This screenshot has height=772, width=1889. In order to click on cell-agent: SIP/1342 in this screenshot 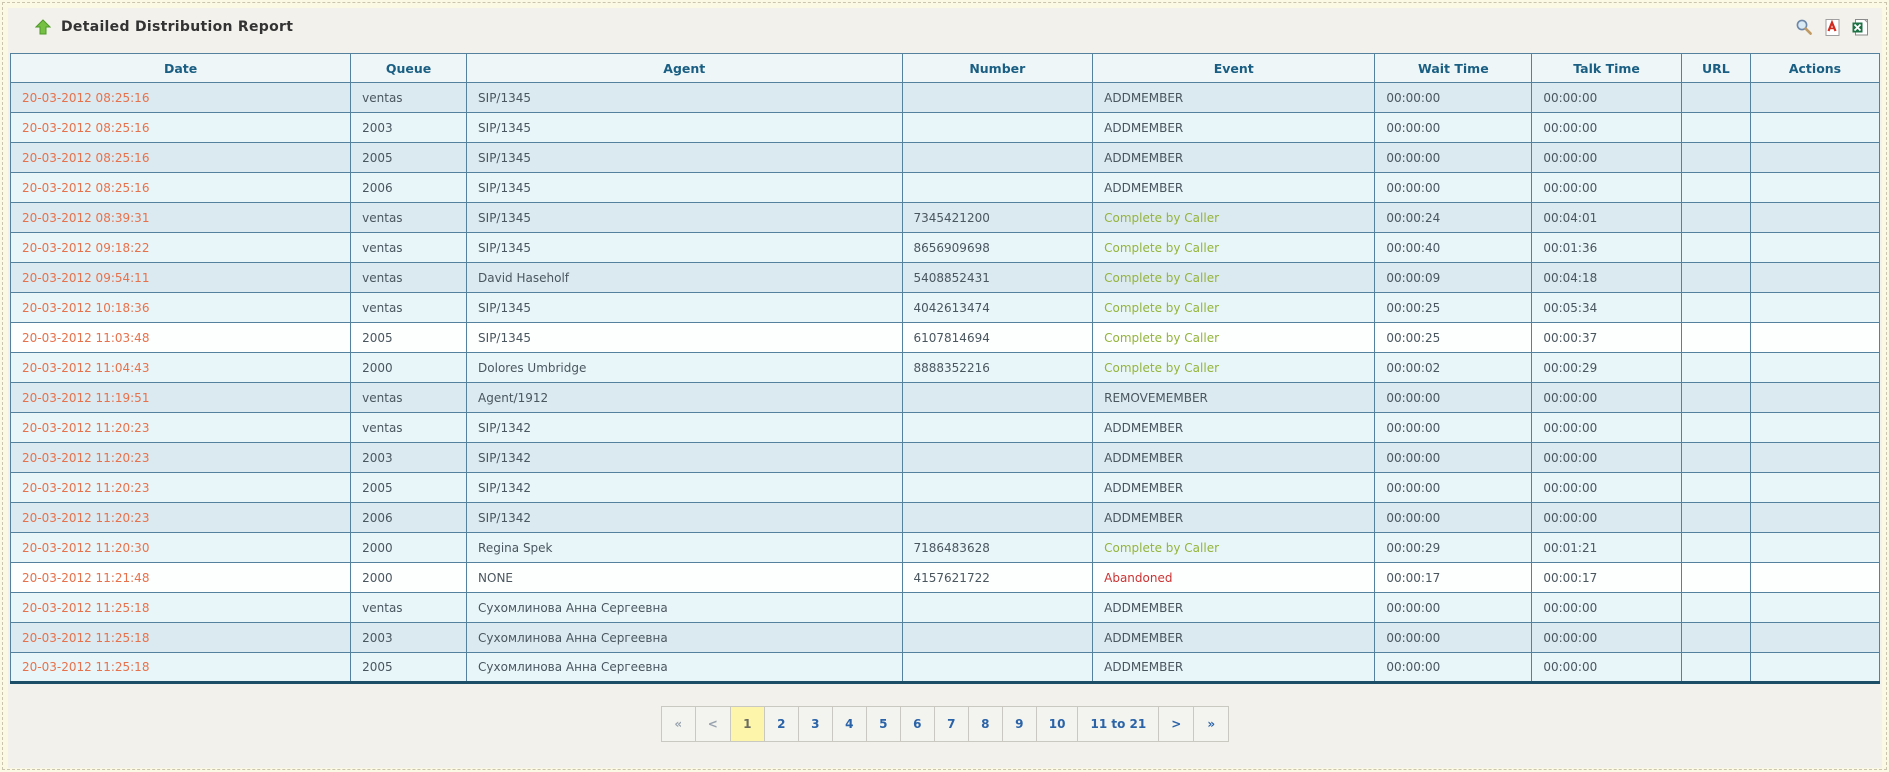, I will do `click(684, 517)`.